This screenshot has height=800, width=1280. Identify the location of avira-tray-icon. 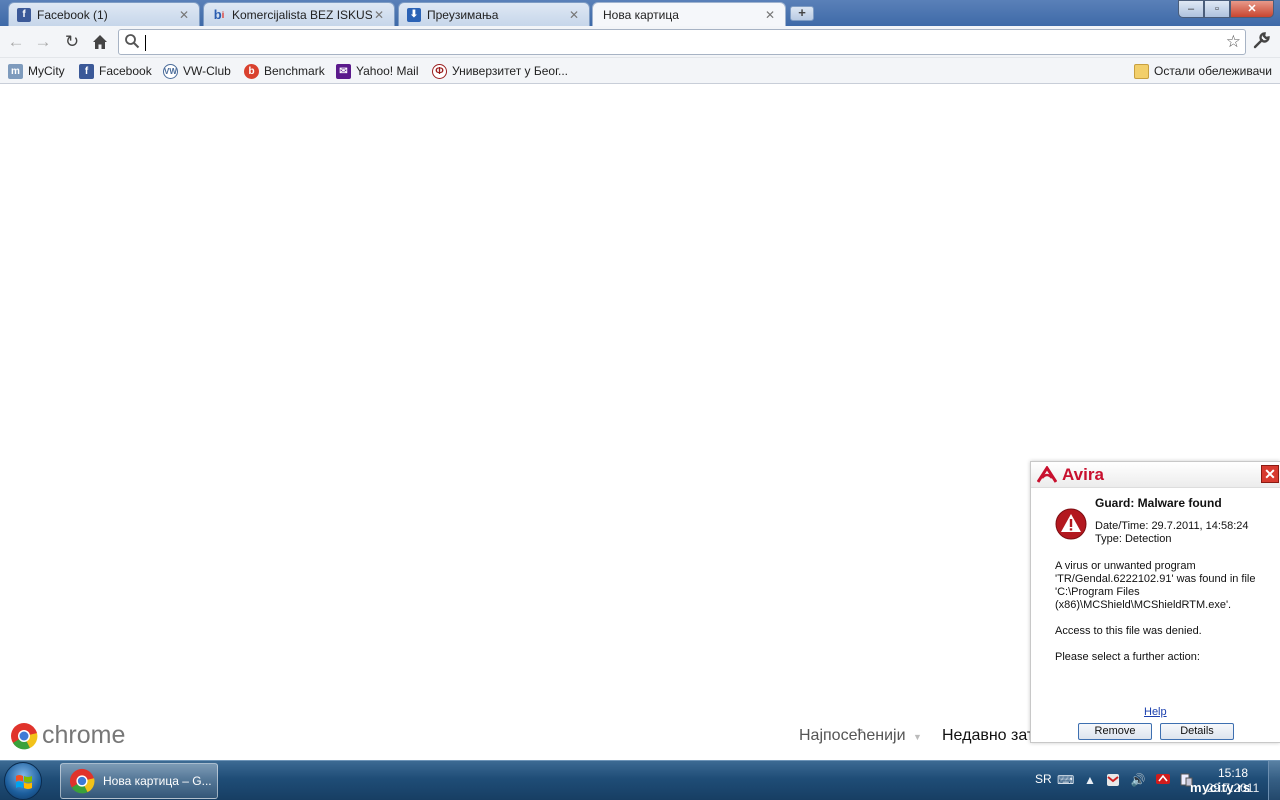
(1163, 781).